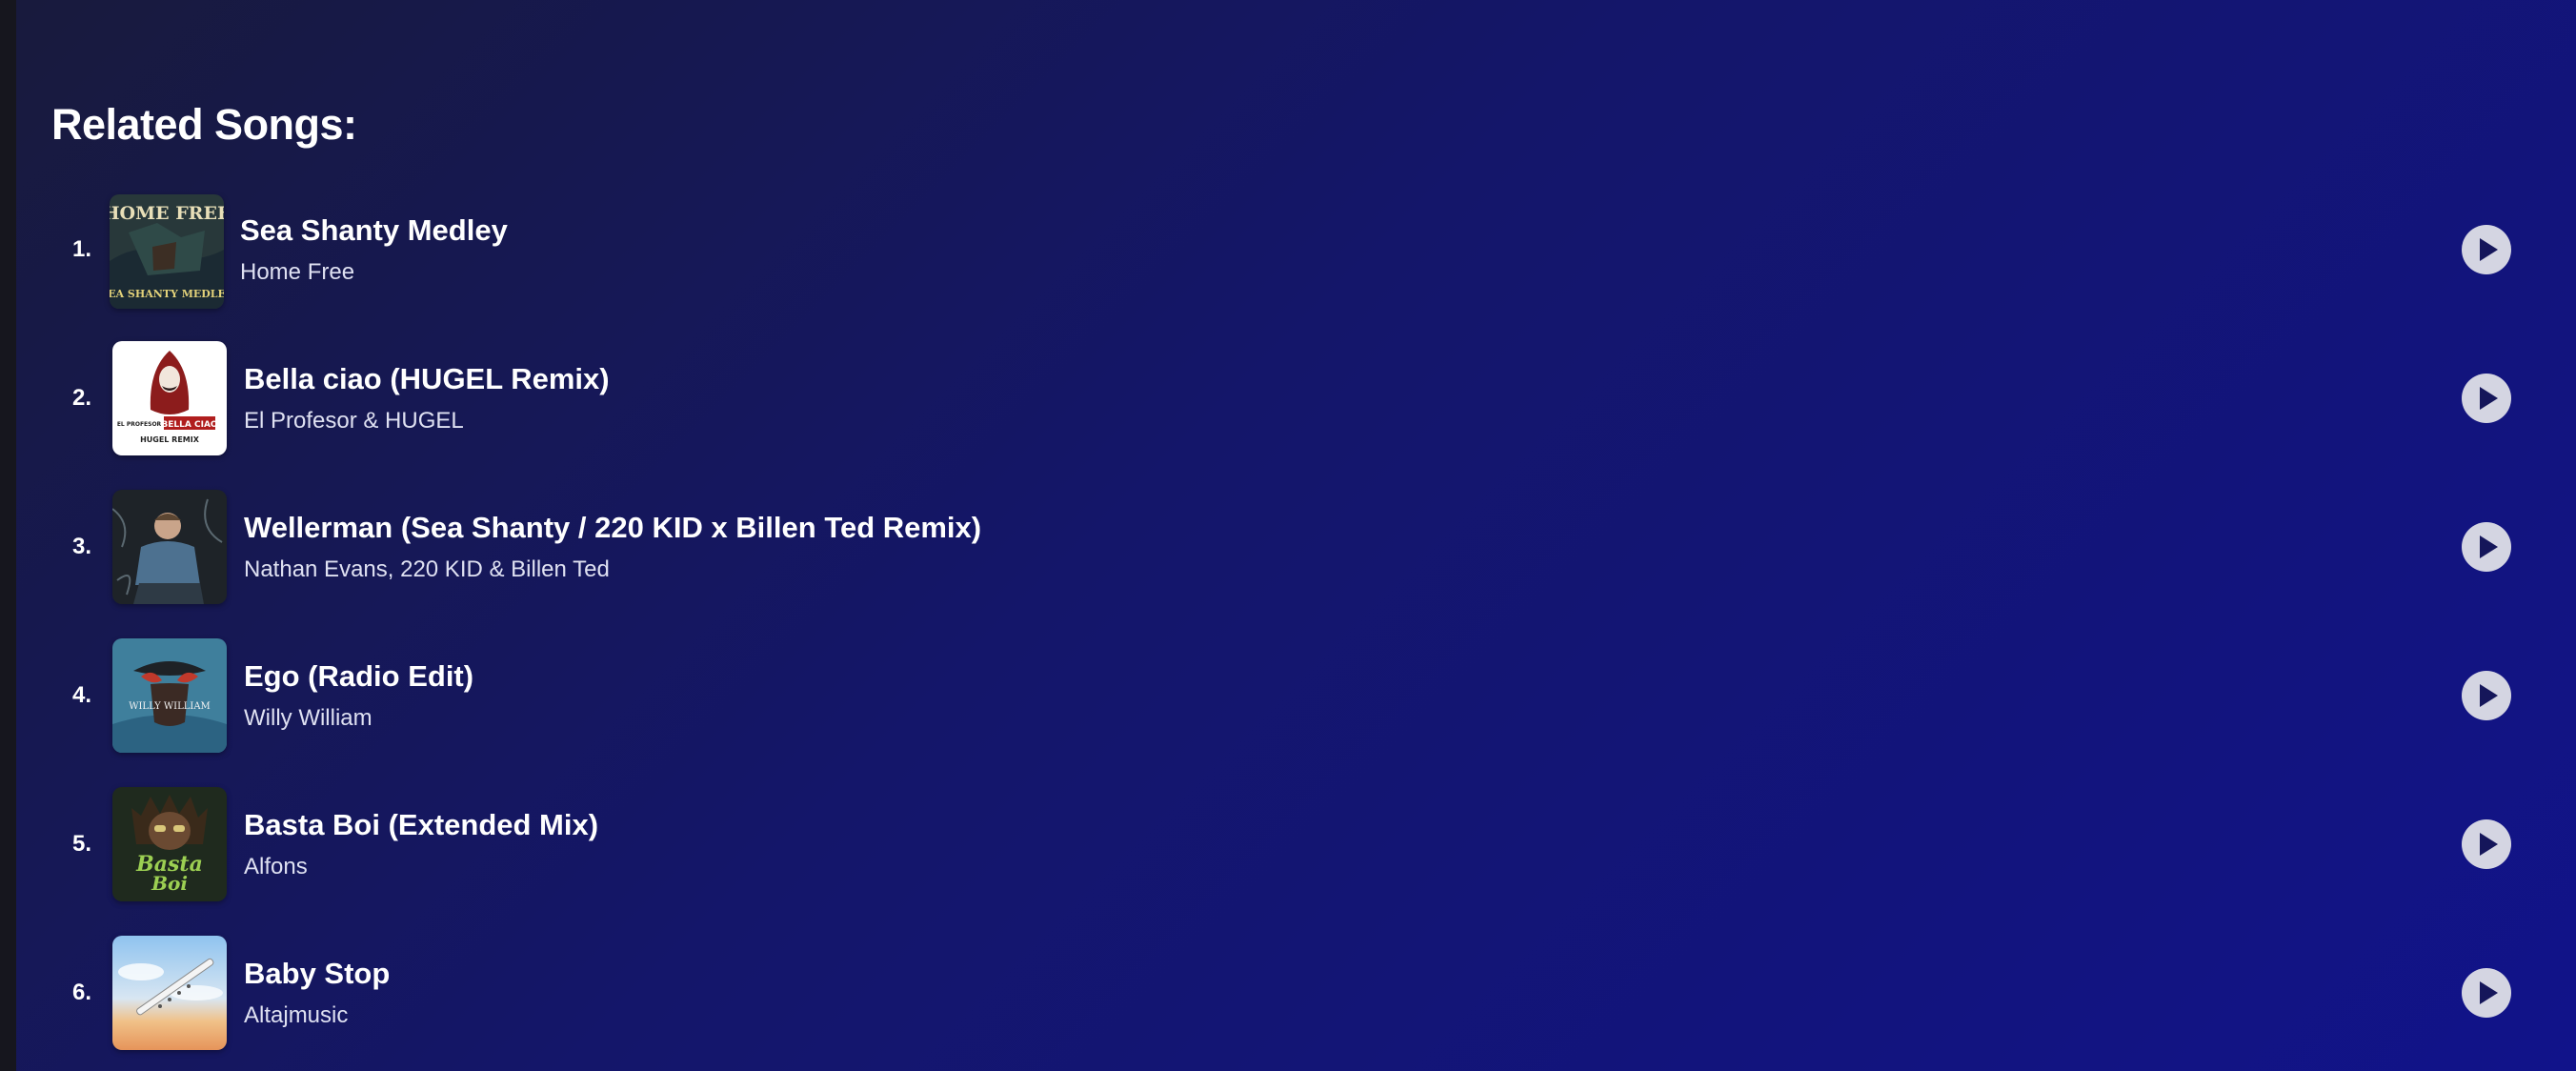  What do you see at coordinates (317, 974) in the screenshot?
I see `song-title: Baby Stop` at bounding box center [317, 974].